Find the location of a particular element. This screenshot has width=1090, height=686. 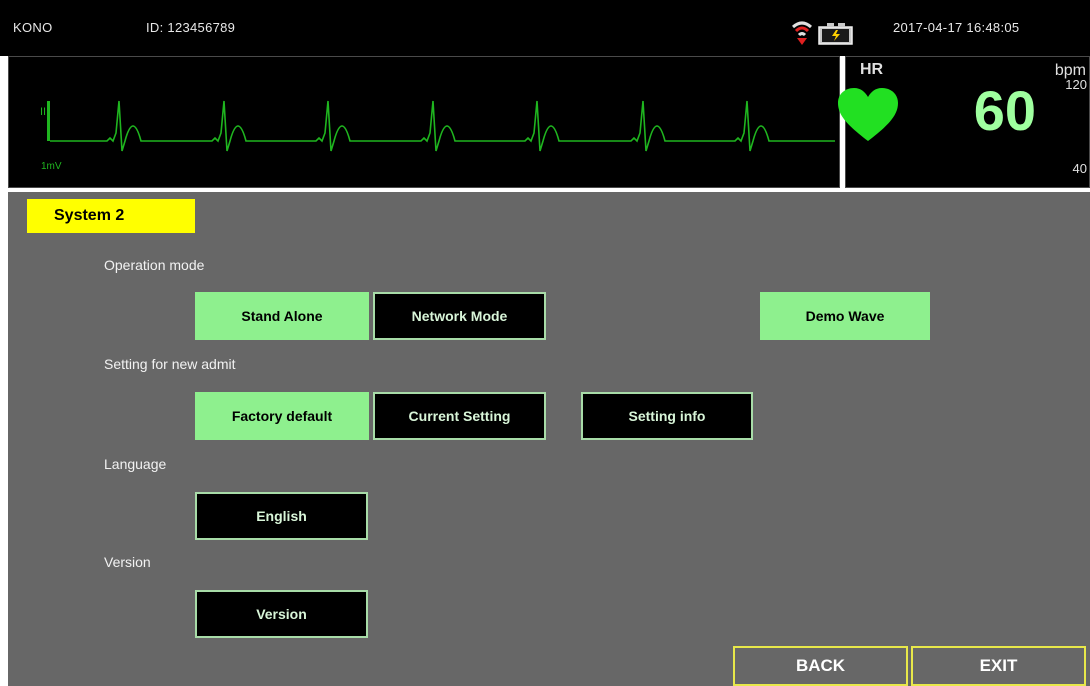

stand-alone-button: Stand Alone is located at coordinates (282, 316).